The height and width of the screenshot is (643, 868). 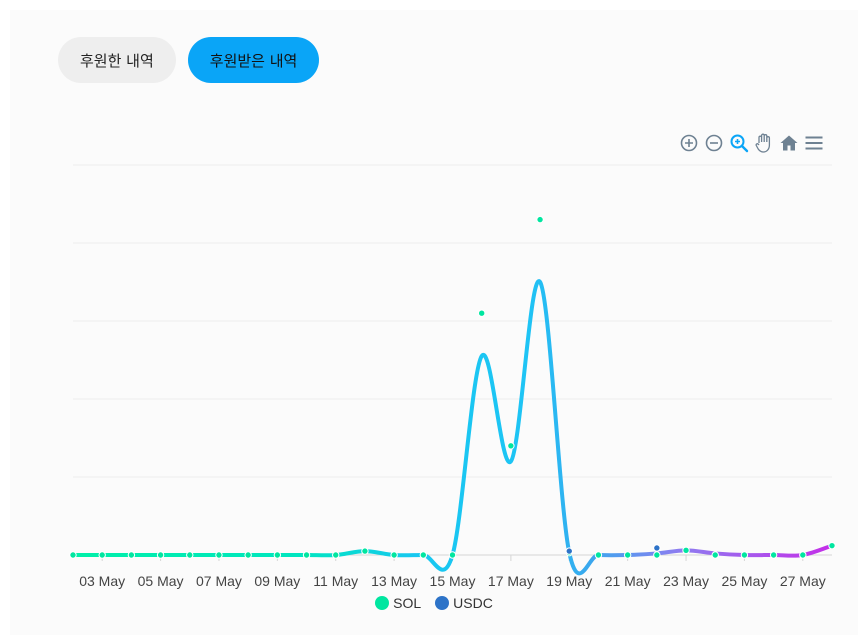 I want to click on x-tick-label: 07 May, so click(x=219, y=581).